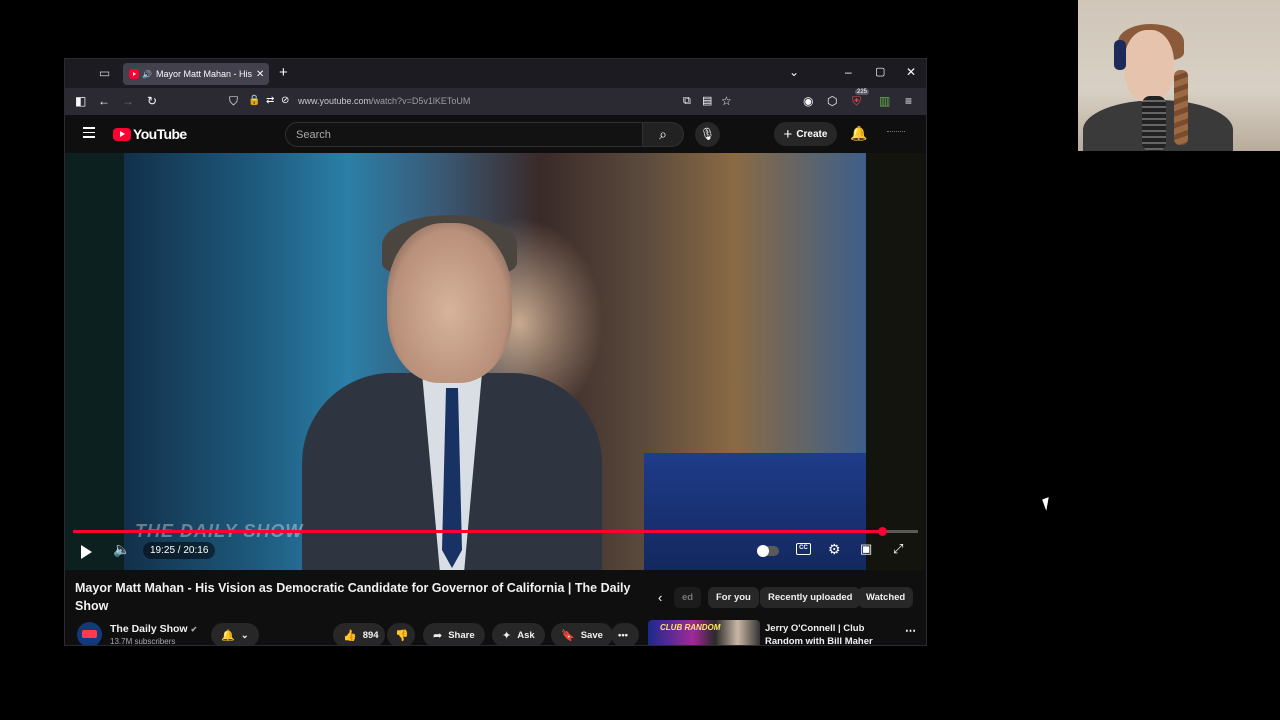 The image size is (1280, 720). What do you see at coordinates (194, 629) in the screenshot?
I see `verified-icon: ✔` at bounding box center [194, 629].